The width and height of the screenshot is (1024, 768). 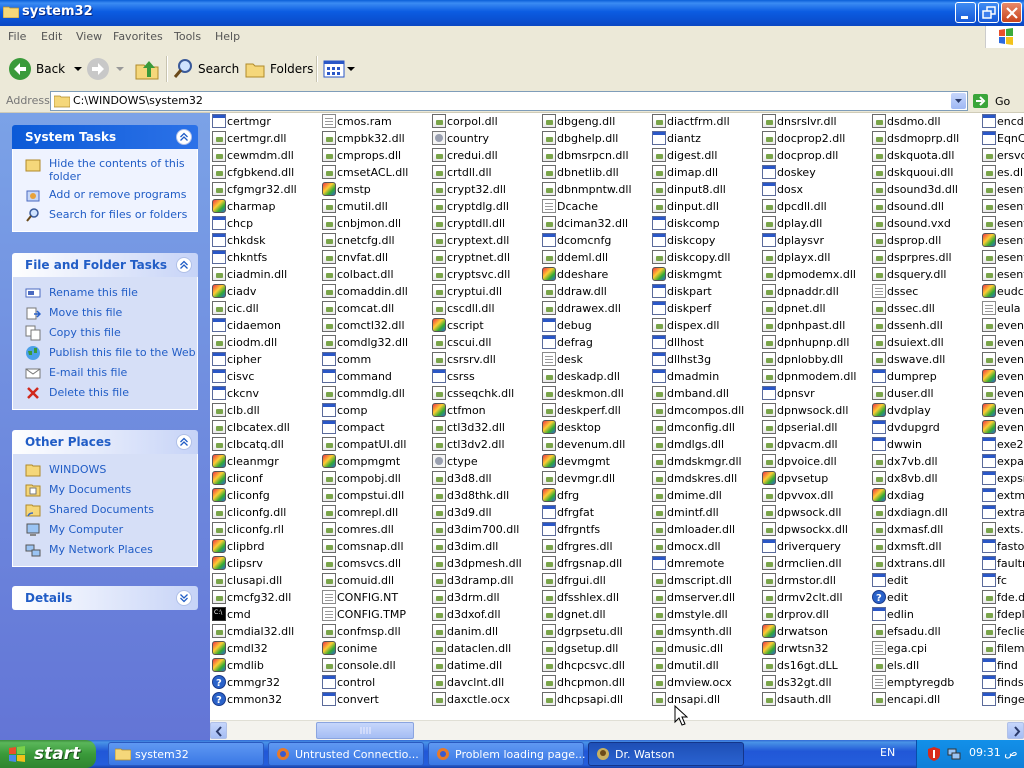 I want to click on file-item: comsvcs.dll, so click(x=375, y=563).